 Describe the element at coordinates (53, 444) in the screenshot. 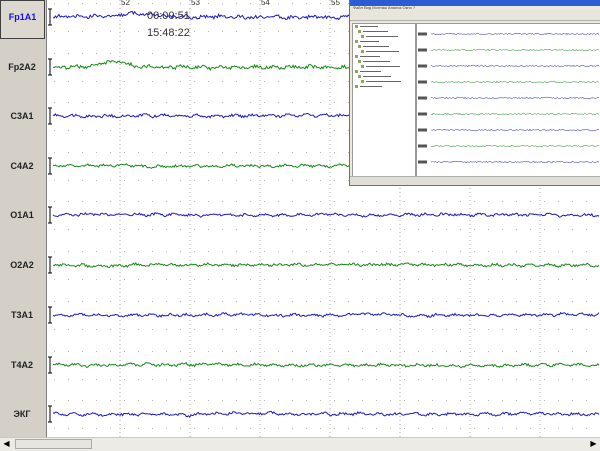

I see `scroll-thumb` at that location.